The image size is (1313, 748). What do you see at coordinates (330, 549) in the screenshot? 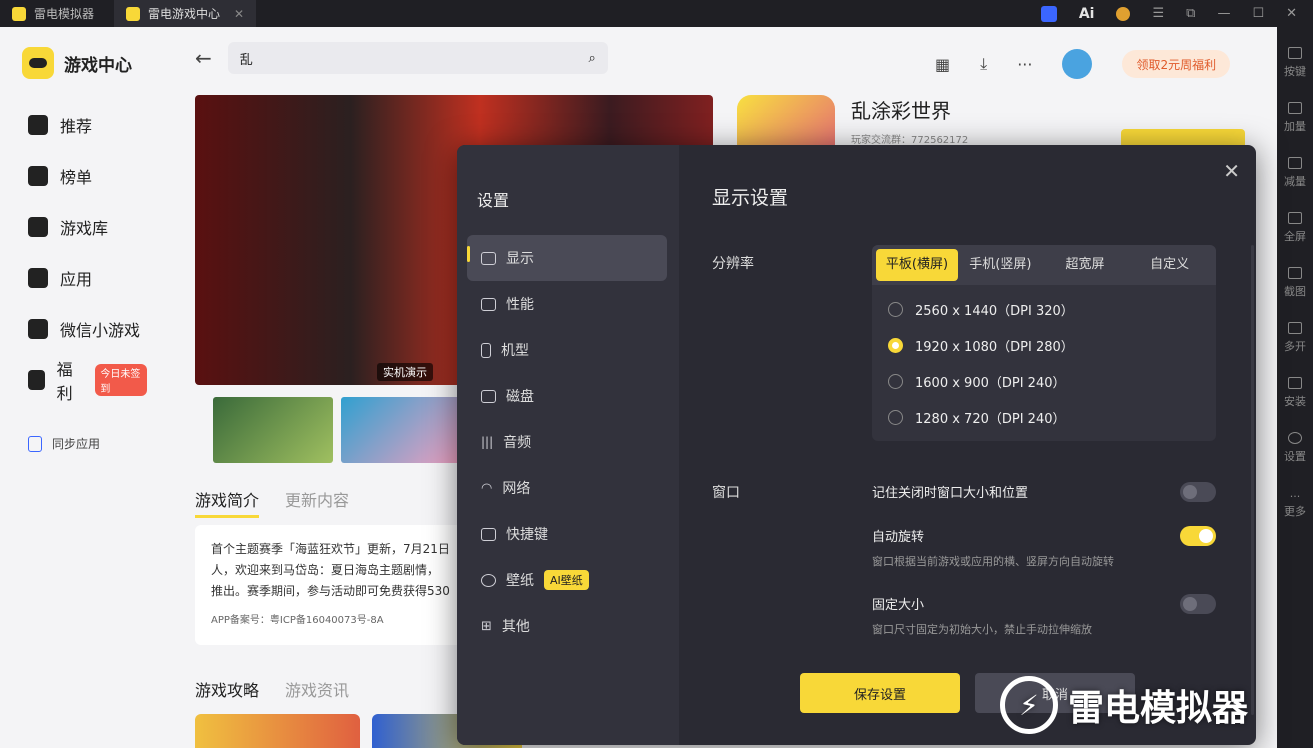
I see `intro-line: 首个主题赛季「海蓝狂欢节」更新，7月21日` at bounding box center [330, 549].